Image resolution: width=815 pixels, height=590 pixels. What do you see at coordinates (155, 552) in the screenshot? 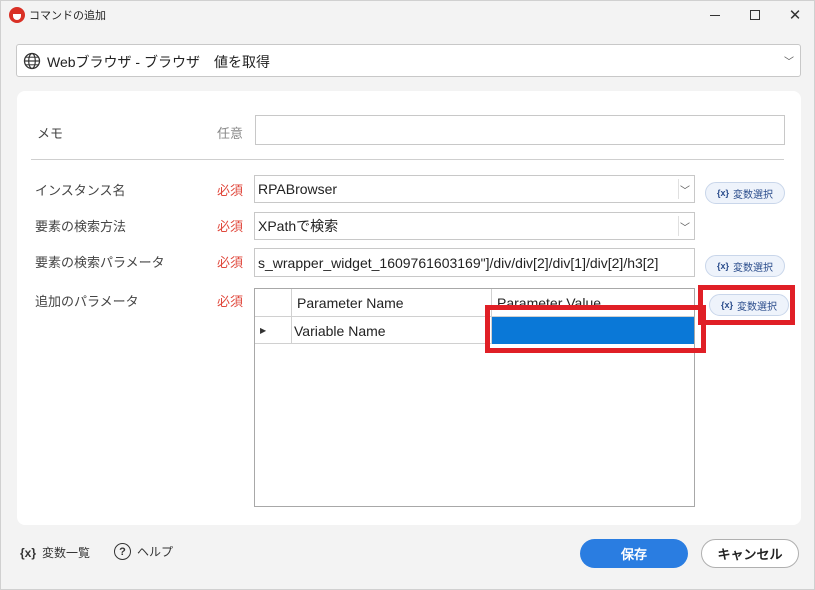
I see `help-label: ヘルプ` at bounding box center [155, 552].